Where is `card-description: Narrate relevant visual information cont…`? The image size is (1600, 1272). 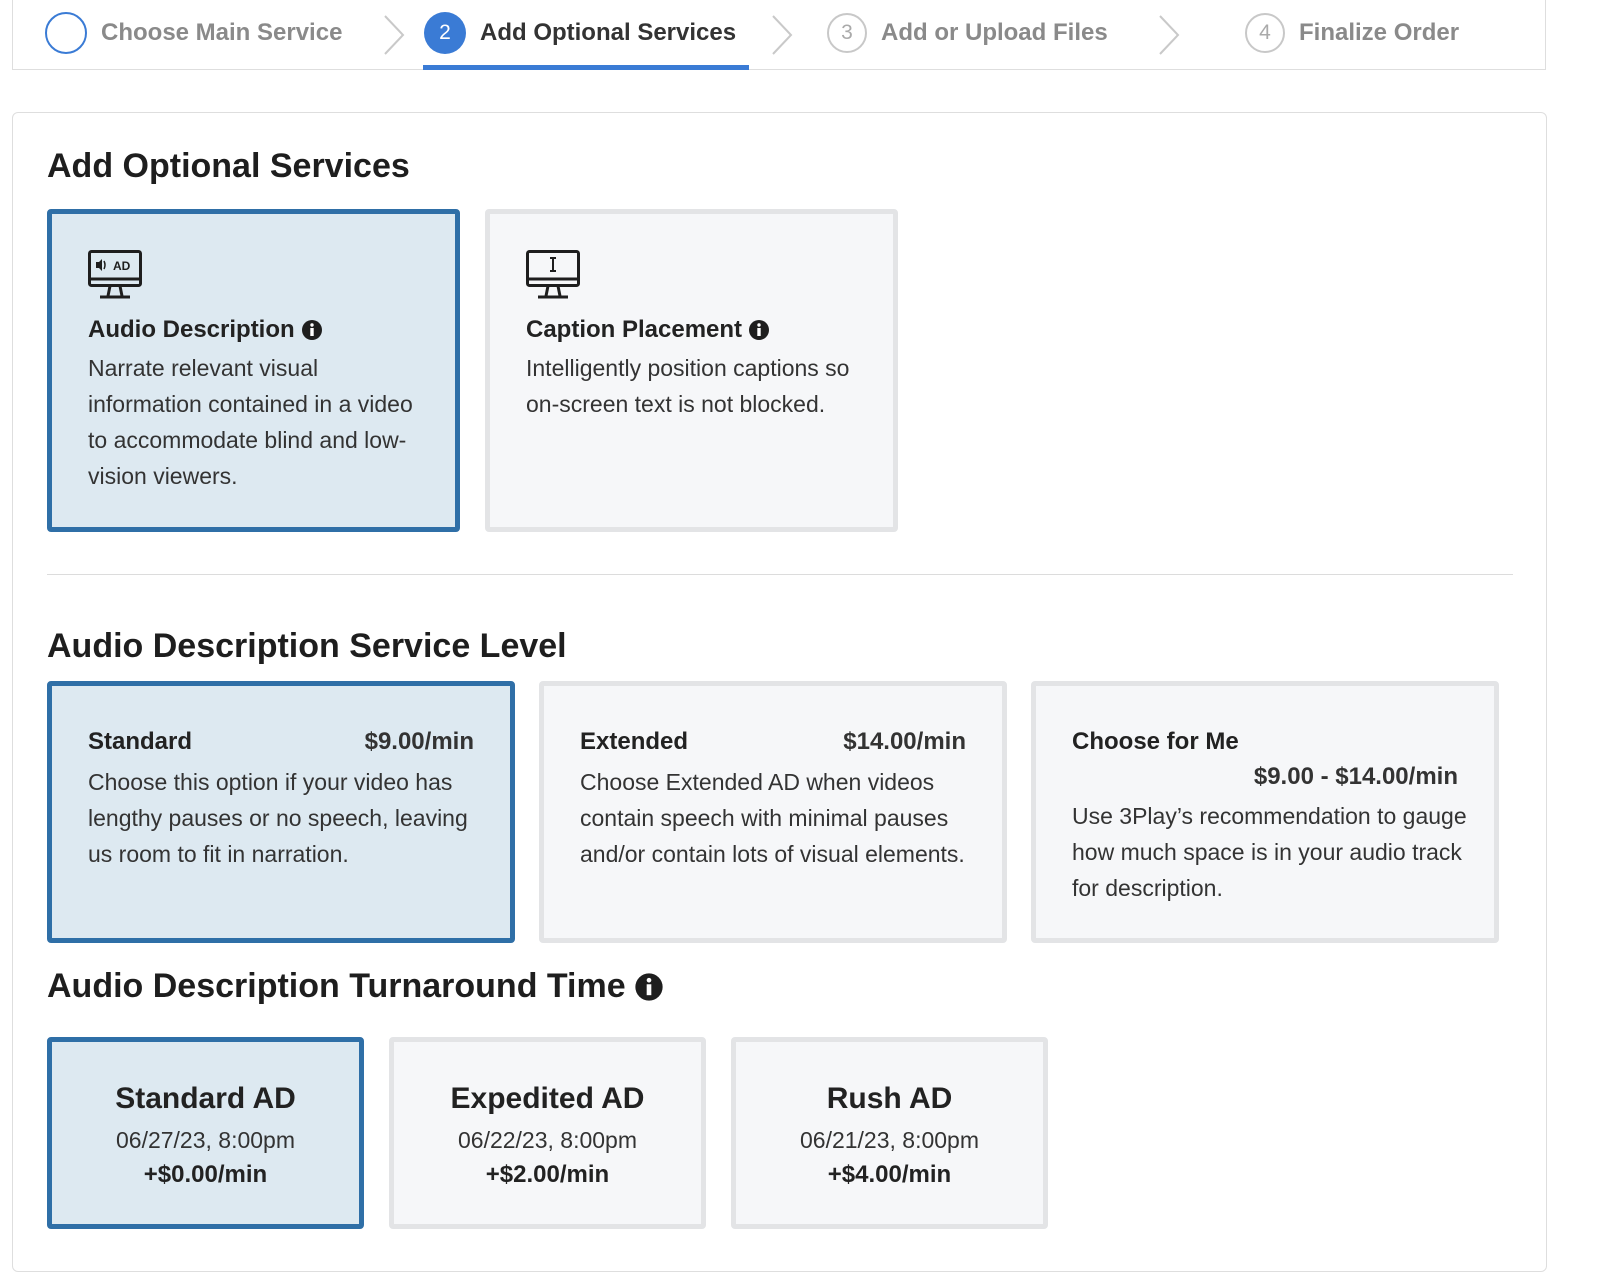 card-description: Narrate relevant visual information cont… is located at coordinates (250, 422).